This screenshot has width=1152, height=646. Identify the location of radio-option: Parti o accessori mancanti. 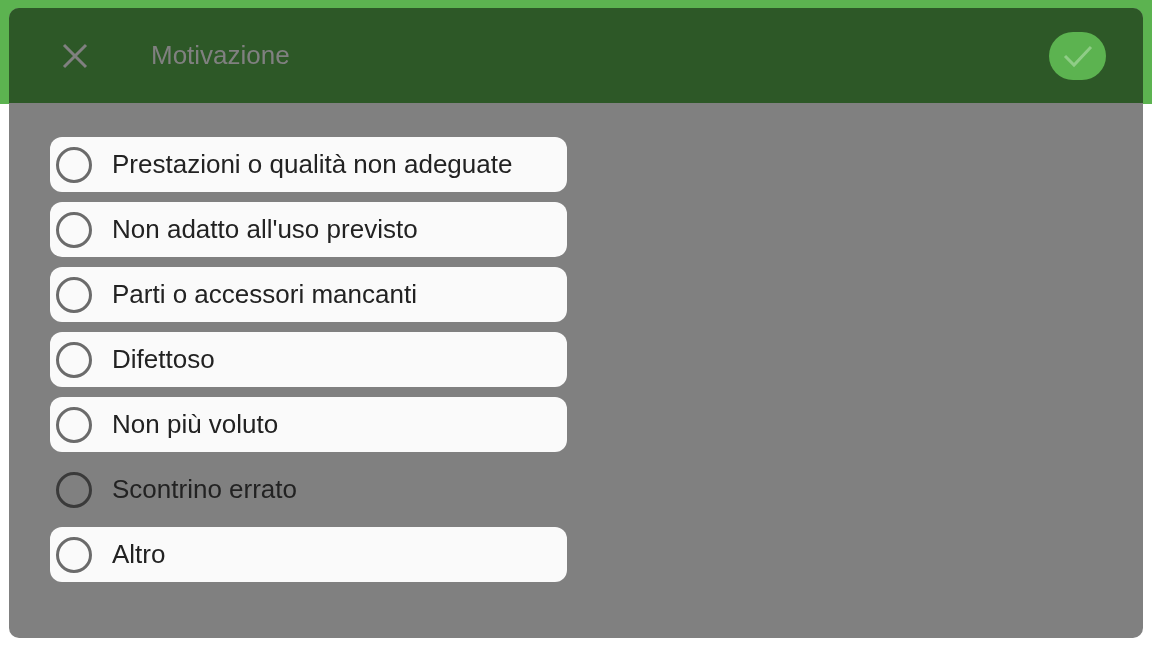
(308, 294).